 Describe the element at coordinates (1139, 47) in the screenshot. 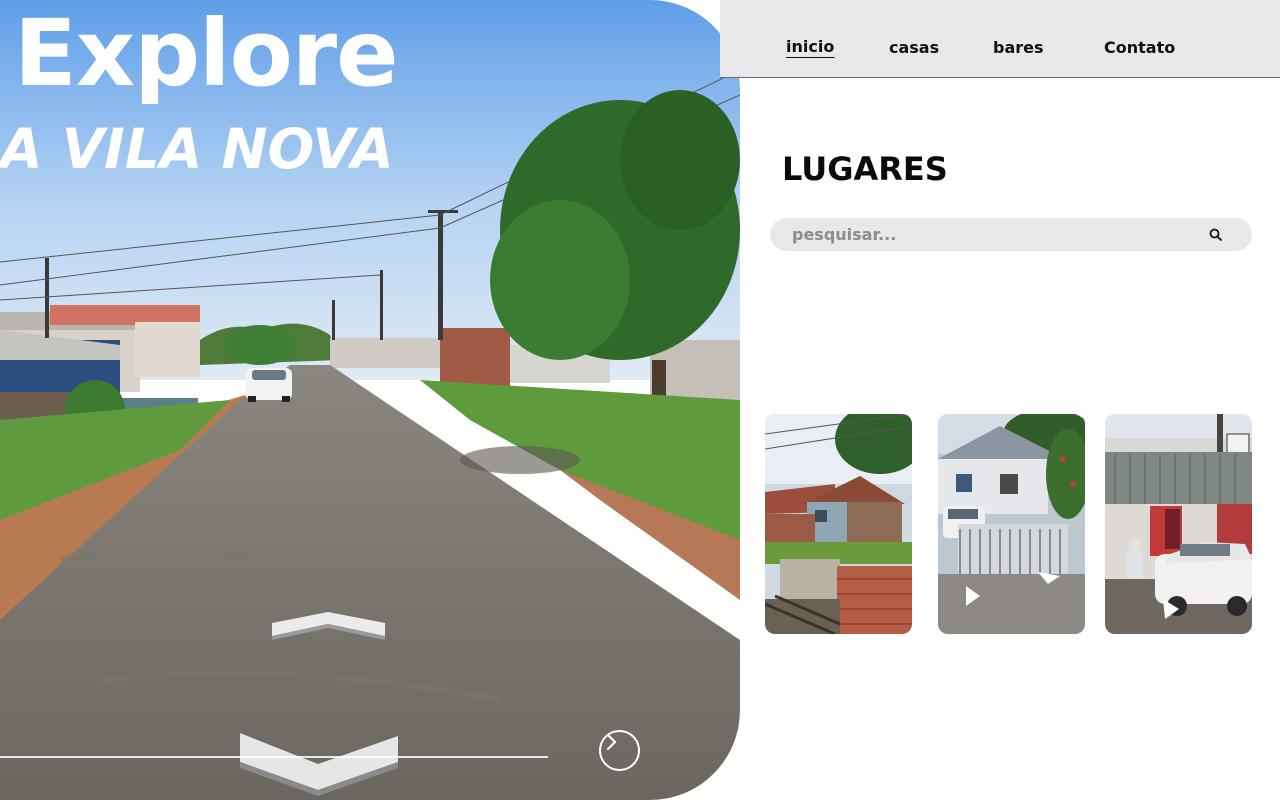

I see `nav-link-contato: Contato` at that location.